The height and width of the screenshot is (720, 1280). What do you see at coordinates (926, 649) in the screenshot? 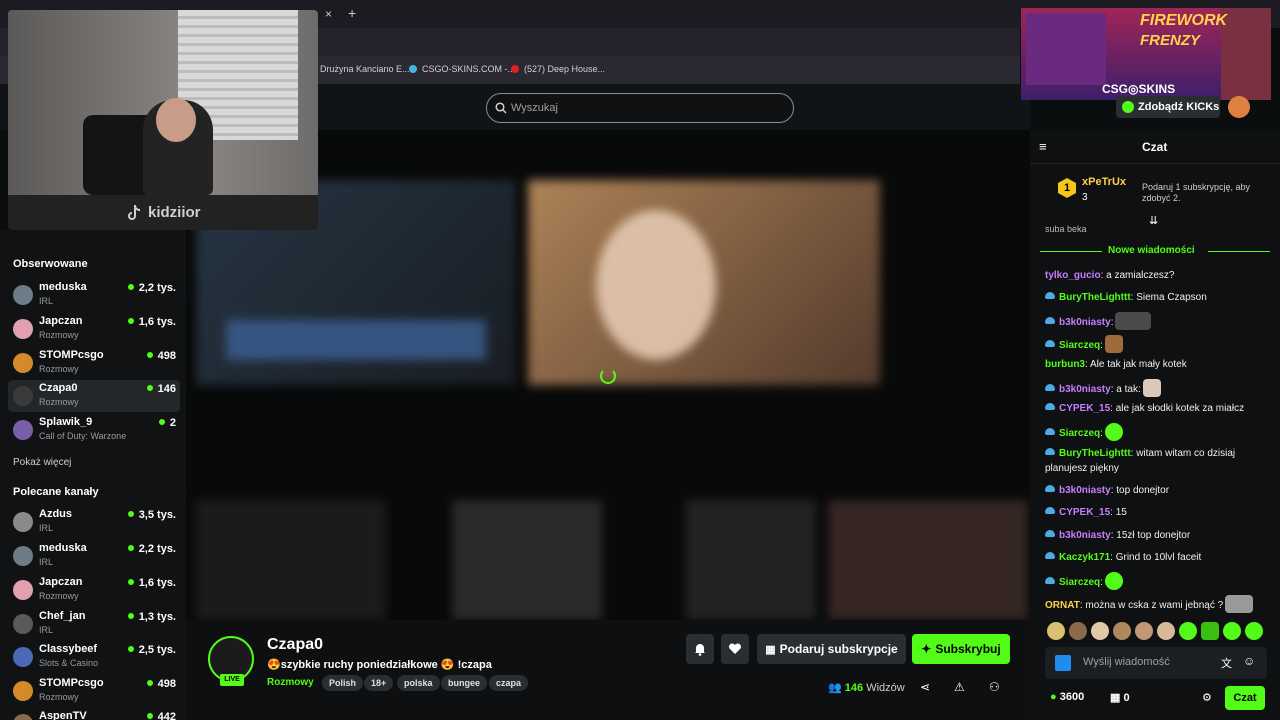
I see `sparkle-icon: ✦` at bounding box center [926, 649].